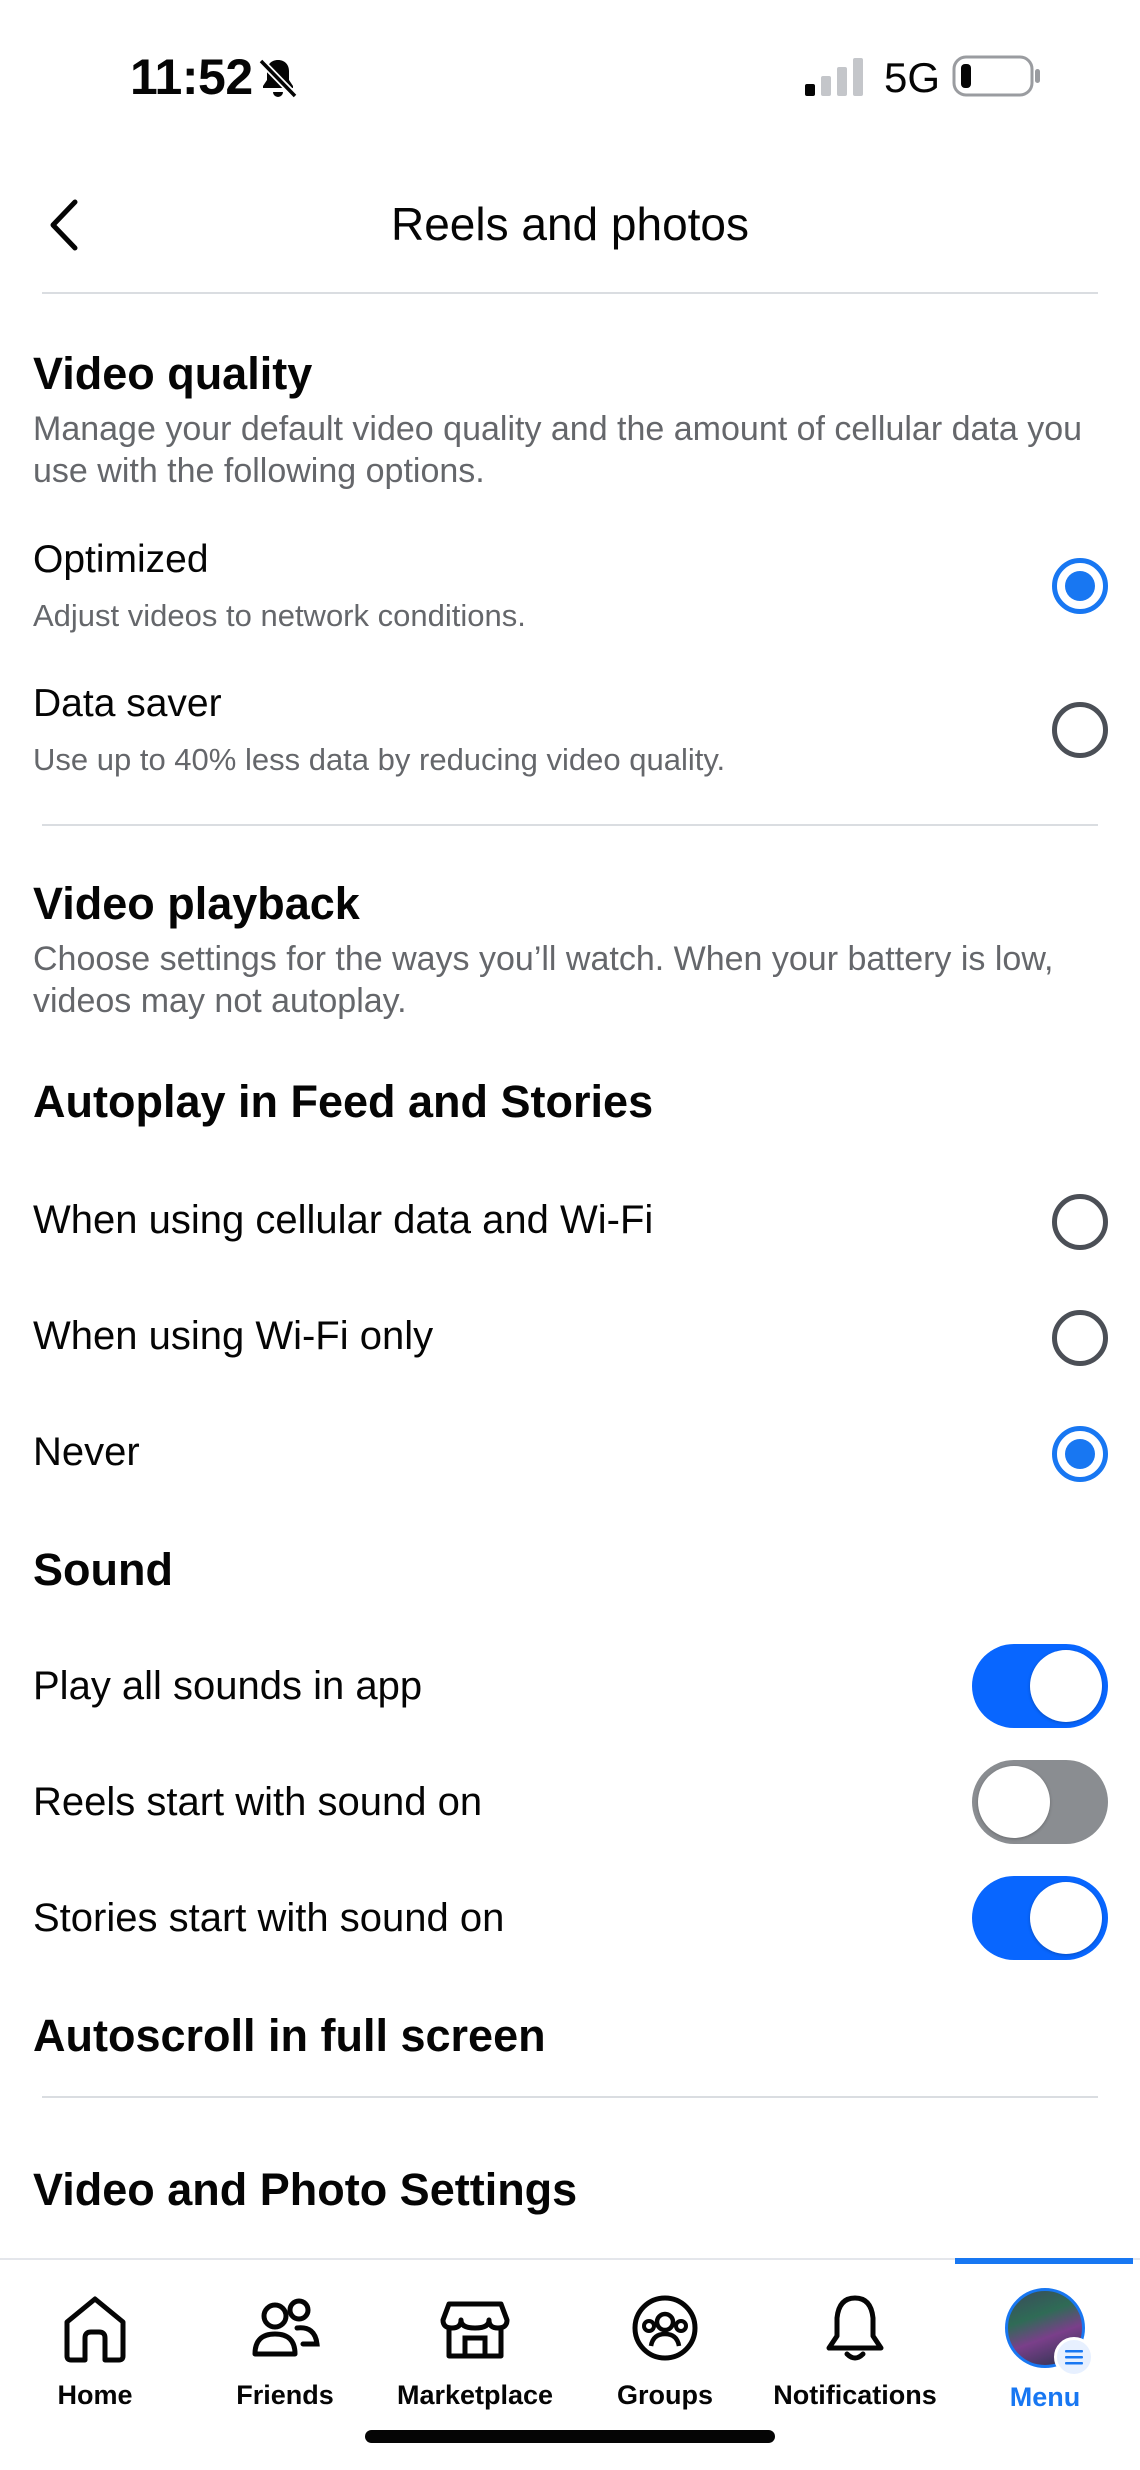  Describe the element at coordinates (95, 2329) in the screenshot. I see `home-icon` at that location.